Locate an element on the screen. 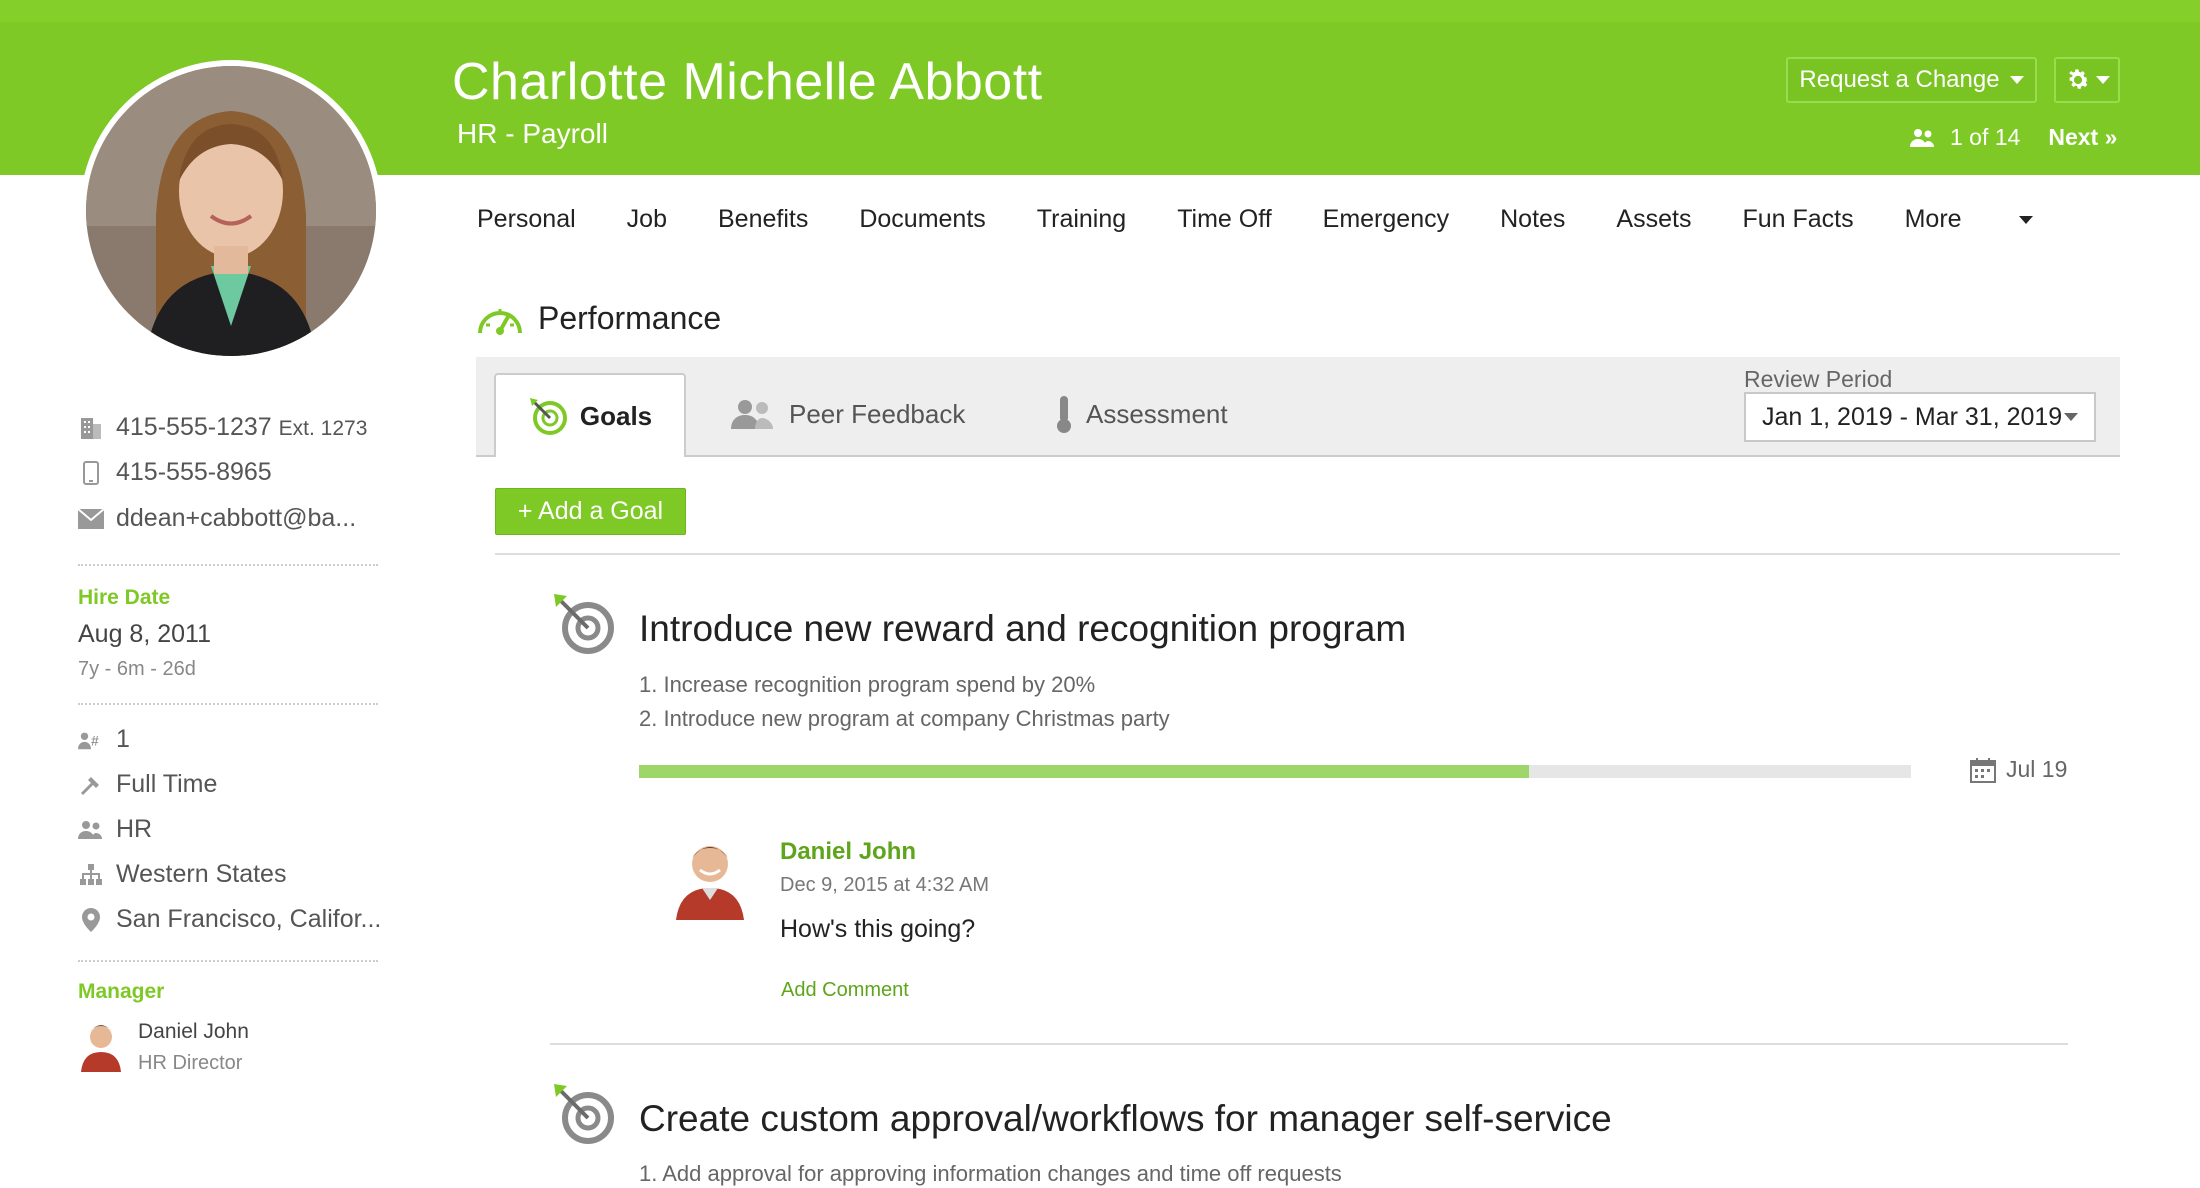  manager-title: HR Director is located at coordinates (190, 1063).